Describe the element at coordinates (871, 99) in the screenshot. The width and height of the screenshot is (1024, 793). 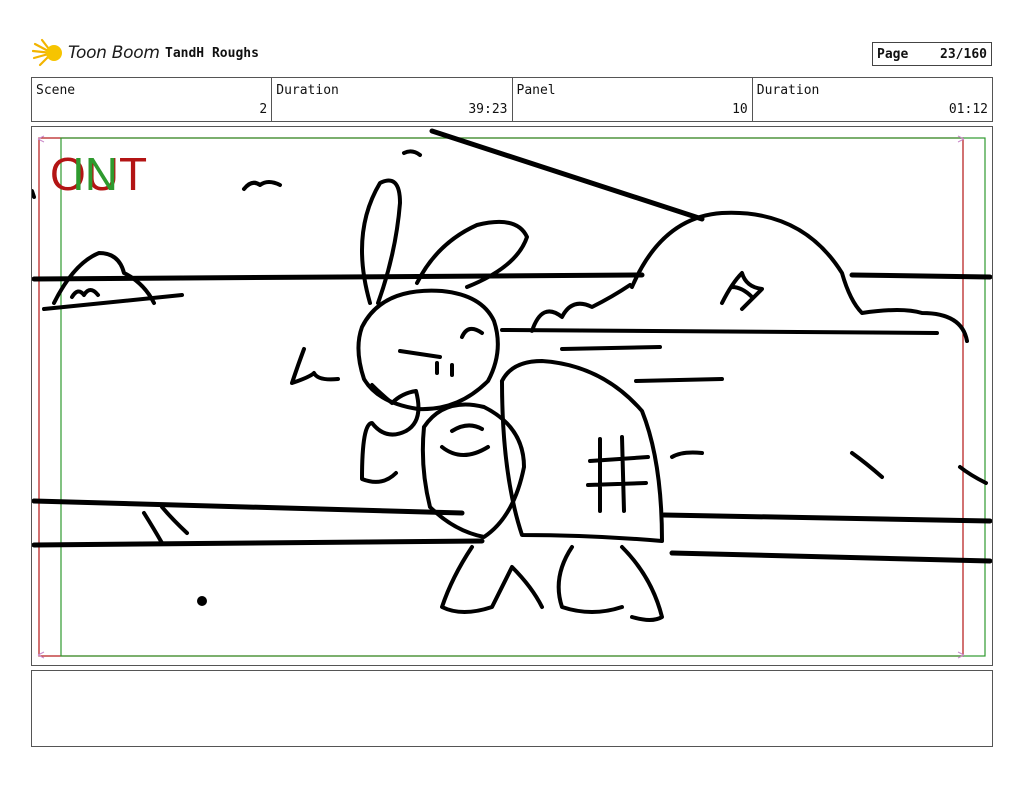
I see `panel-duration-cell: Duration 01:12` at that location.